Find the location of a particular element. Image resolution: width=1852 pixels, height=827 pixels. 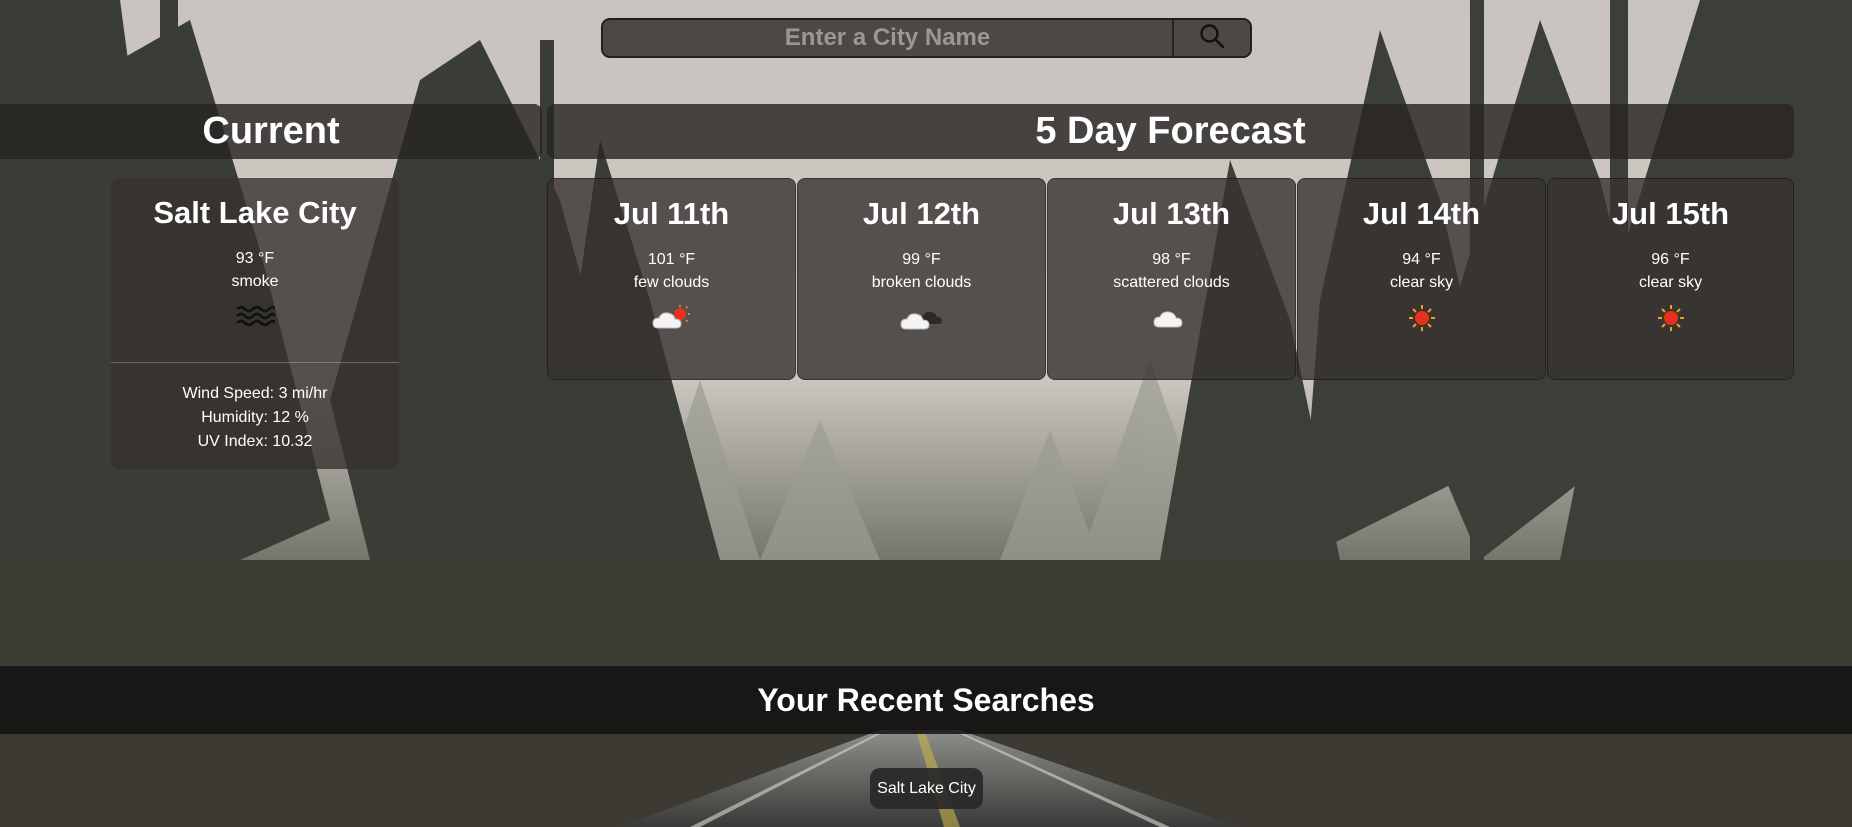

forecast-description: broken clouds is located at coordinates (921, 283).